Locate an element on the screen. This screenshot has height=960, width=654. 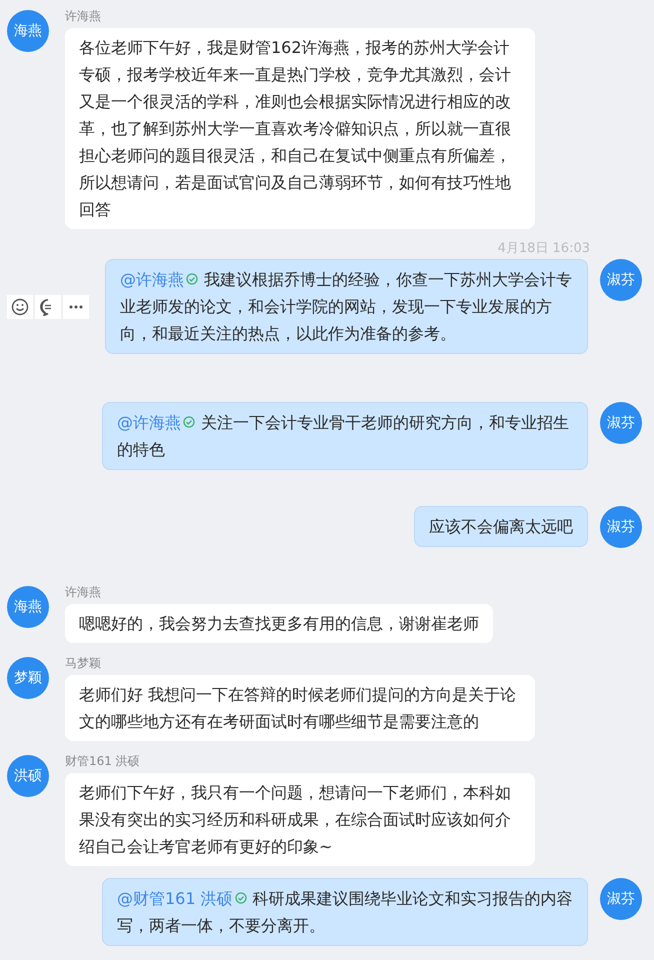
user-avatar: 梦颖 is located at coordinates (28, 678).